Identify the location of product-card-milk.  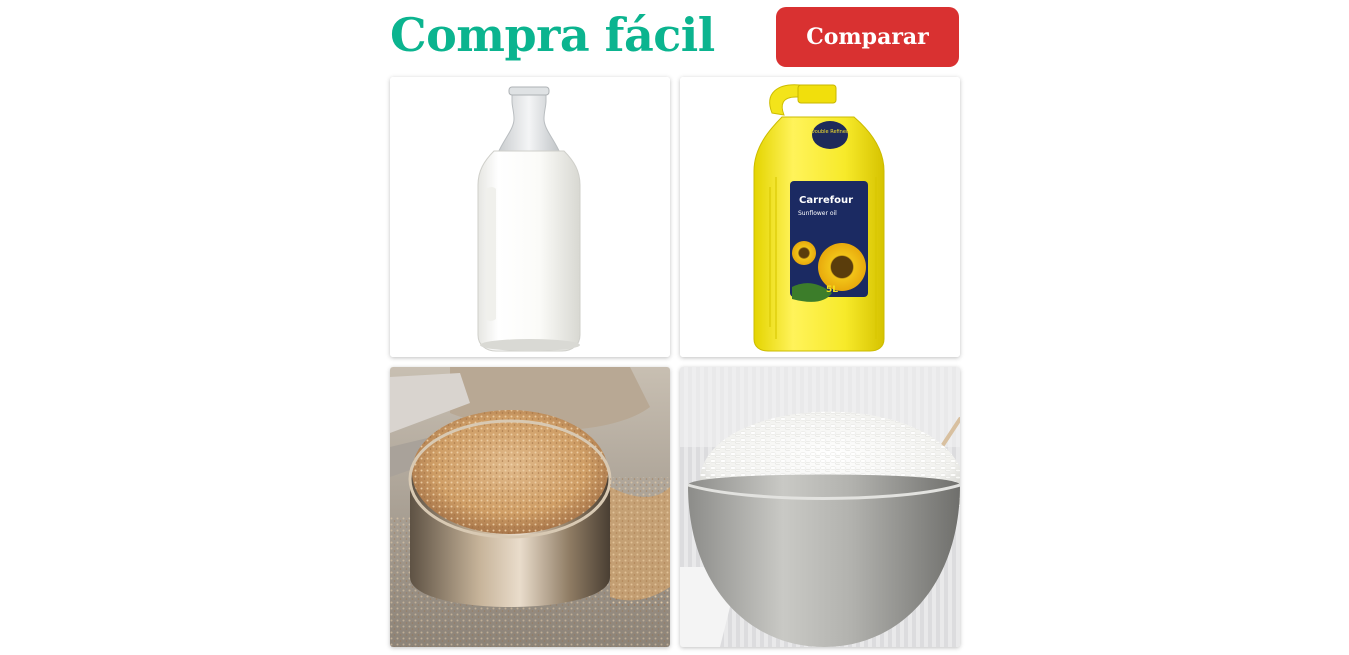
(530, 217).